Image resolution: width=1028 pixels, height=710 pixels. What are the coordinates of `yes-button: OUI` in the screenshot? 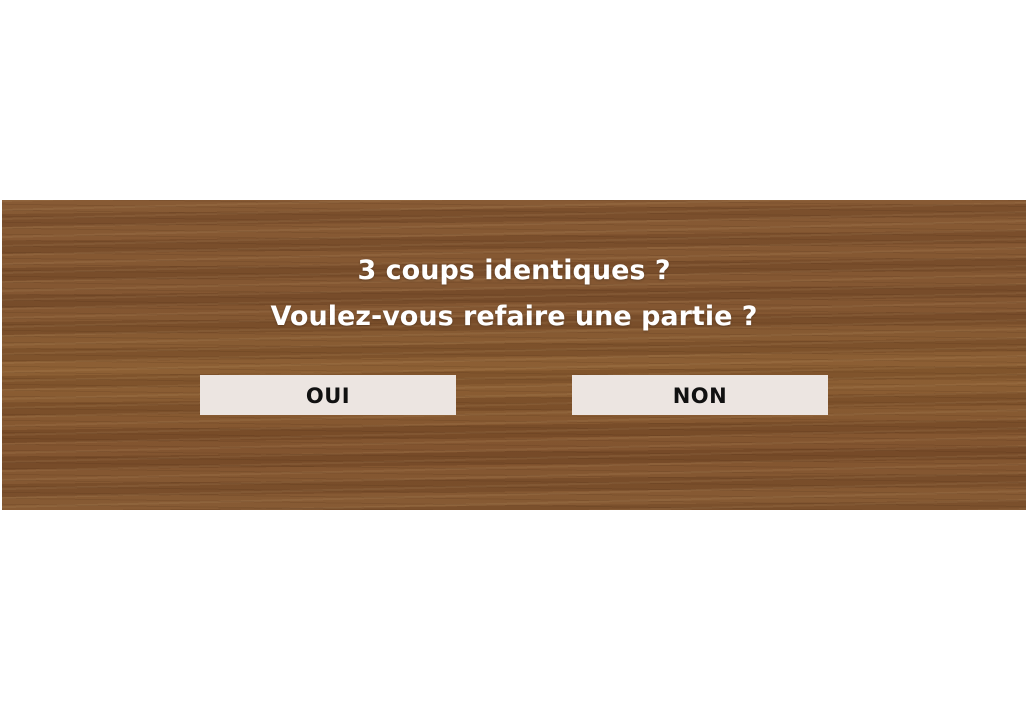 It's located at (328, 395).